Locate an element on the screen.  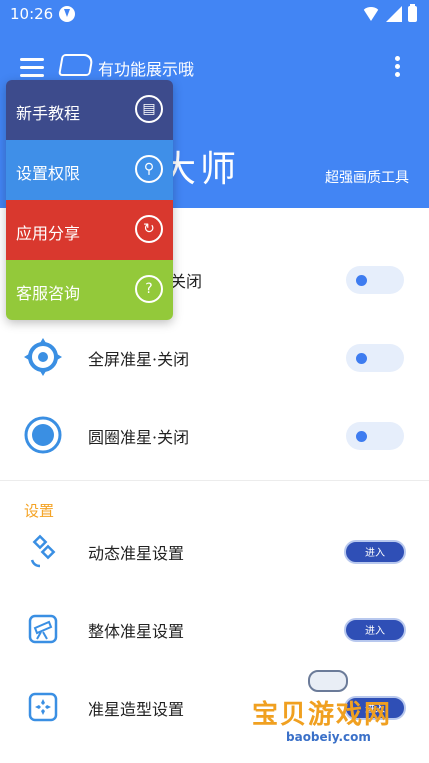
menu-item-permissions: 设置权限 ⚲ is located at coordinates (89, 170).